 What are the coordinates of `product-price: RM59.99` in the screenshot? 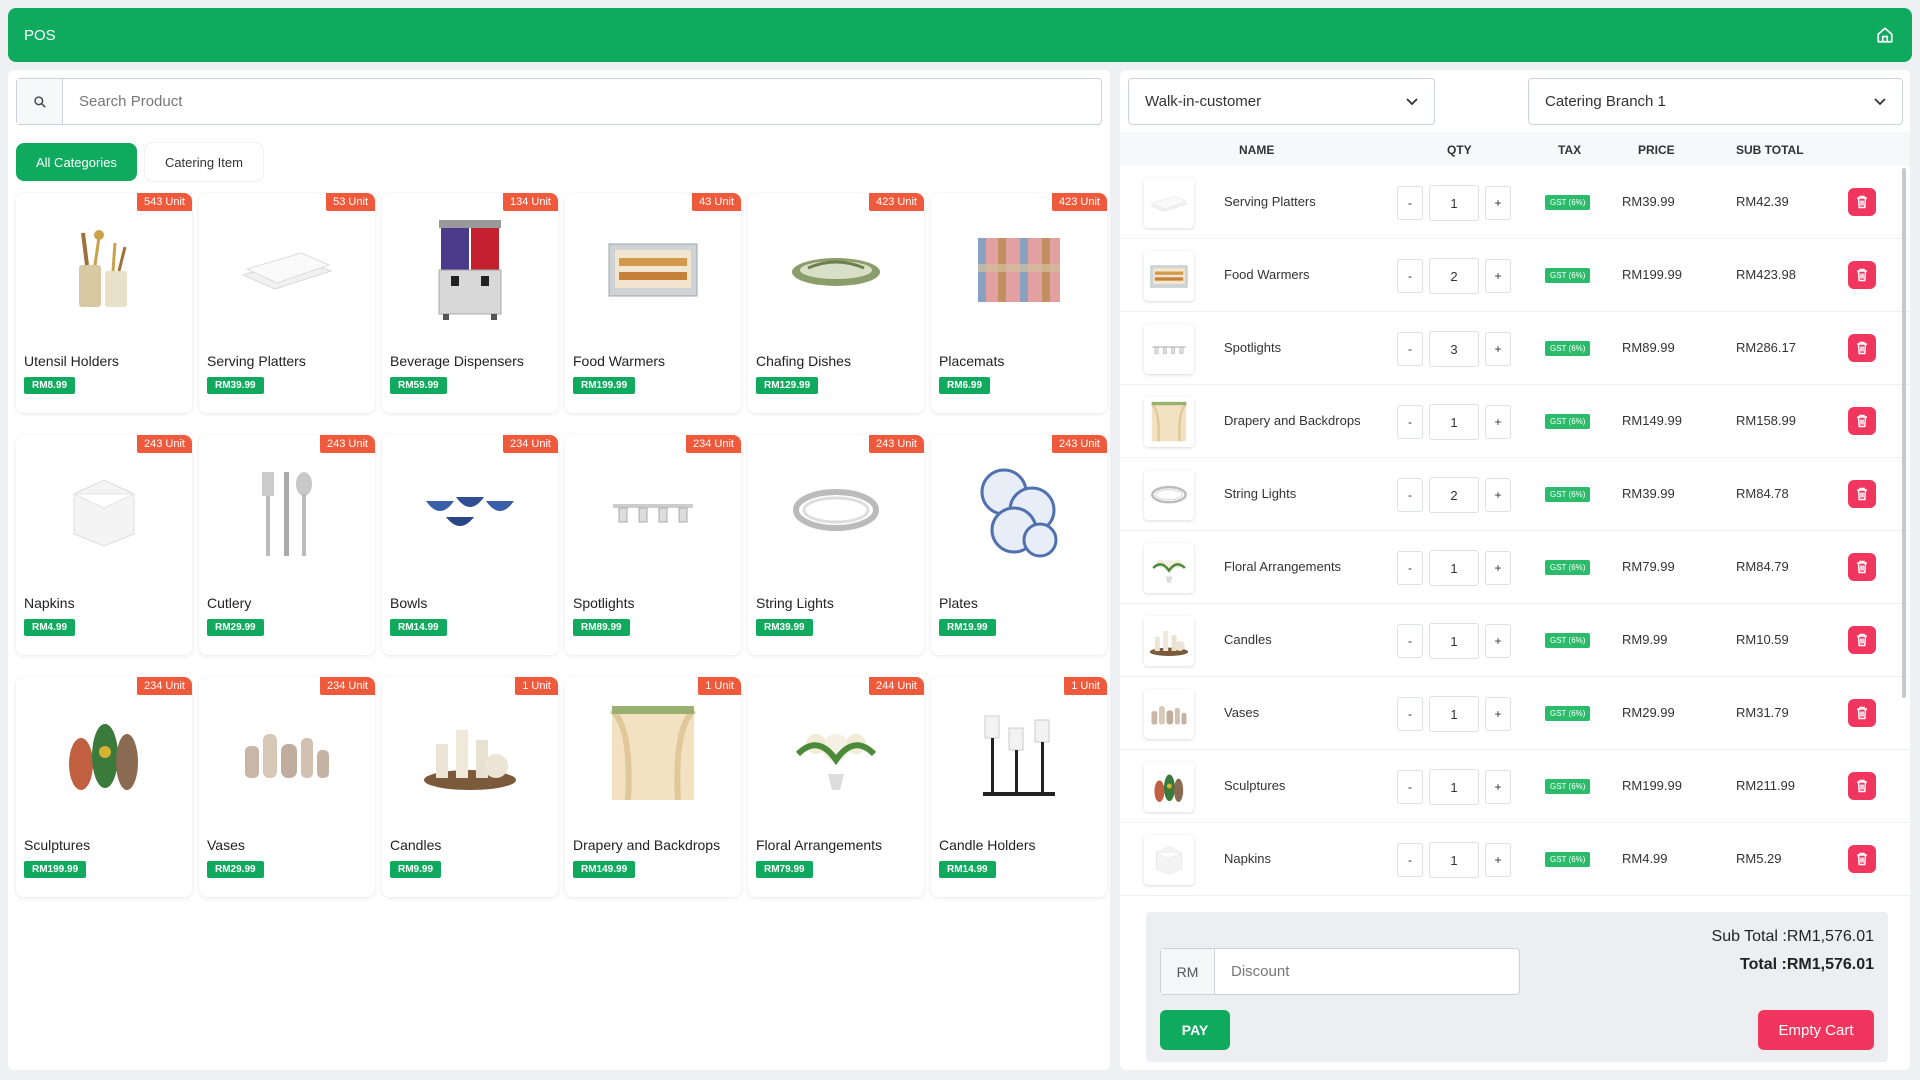 It's located at (418, 385).